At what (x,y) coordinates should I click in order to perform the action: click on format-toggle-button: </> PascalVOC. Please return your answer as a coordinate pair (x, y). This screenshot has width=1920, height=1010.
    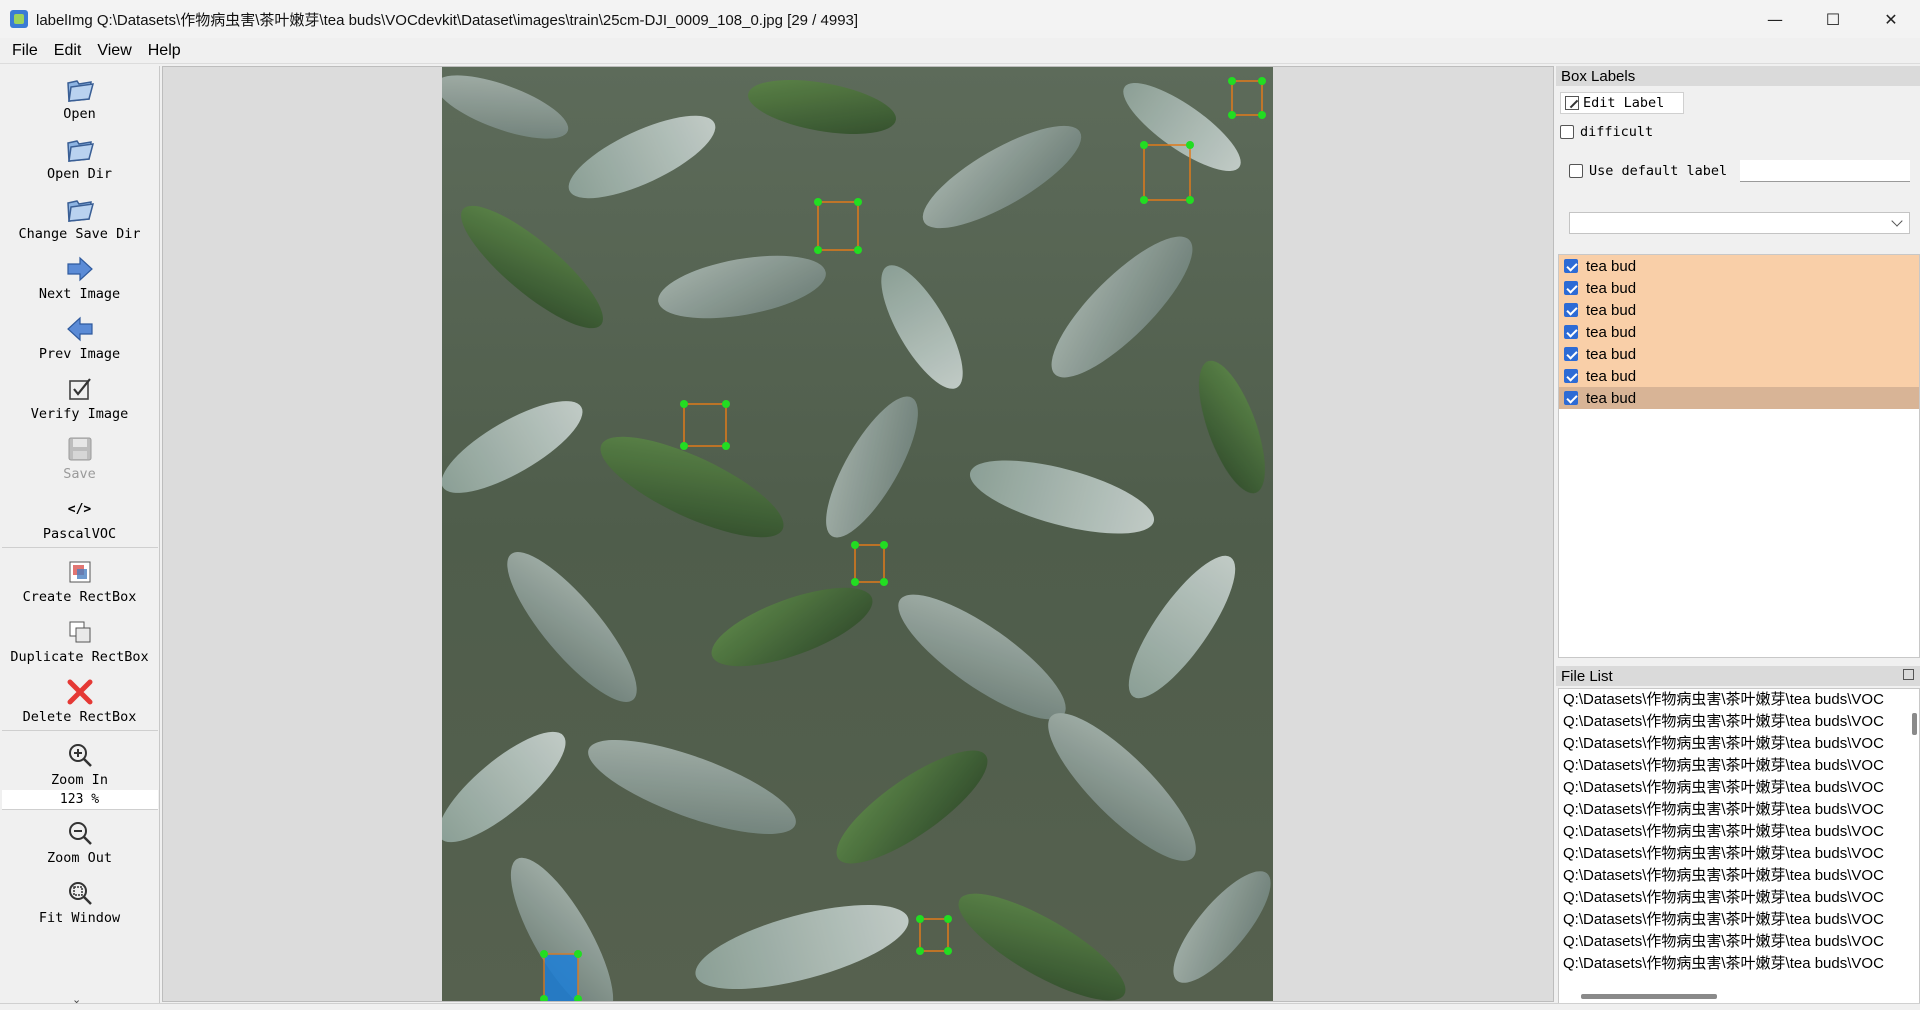
    Looking at the image, I should click on (80, 516).